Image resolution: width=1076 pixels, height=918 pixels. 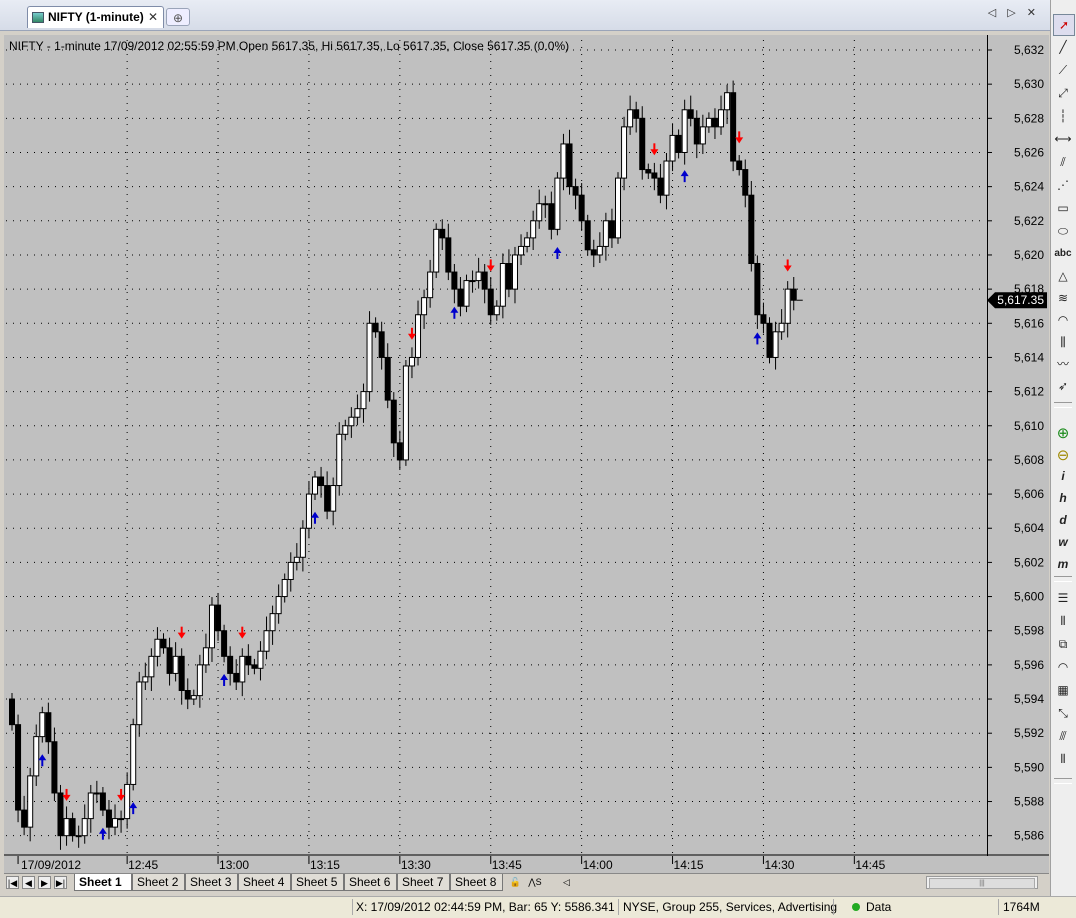 What do you see at coordinates (1029, 392) in the screenshot?
I see `price-tick-label: 5,612` at bounding box center [1029, 392].